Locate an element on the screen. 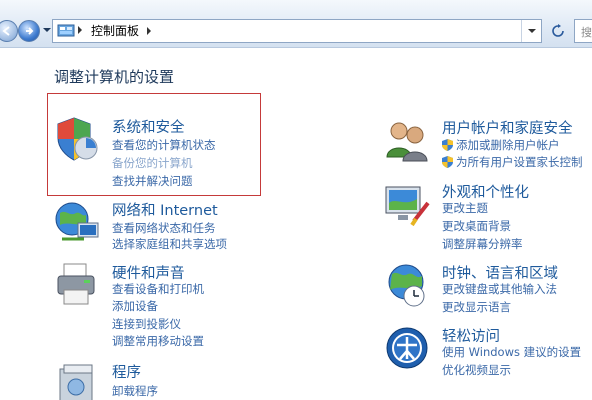  category-title-ease-of-access: 轻松访问 is located at coordinates (471, 335).